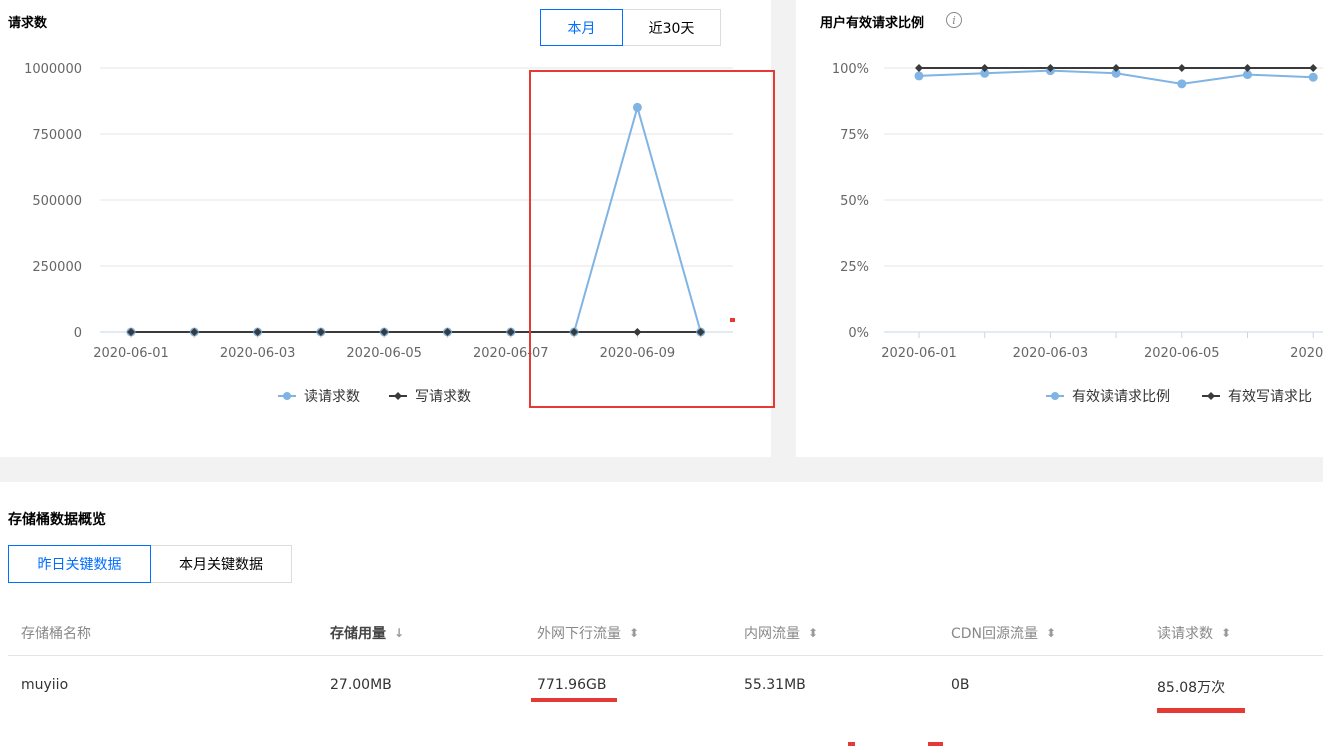 This screenshot has height=746, width=1323. What do you see at coordinates (332, 396) in the screenshot?
I see `legend-label: 读请求数` at bounding box center [332, 396].